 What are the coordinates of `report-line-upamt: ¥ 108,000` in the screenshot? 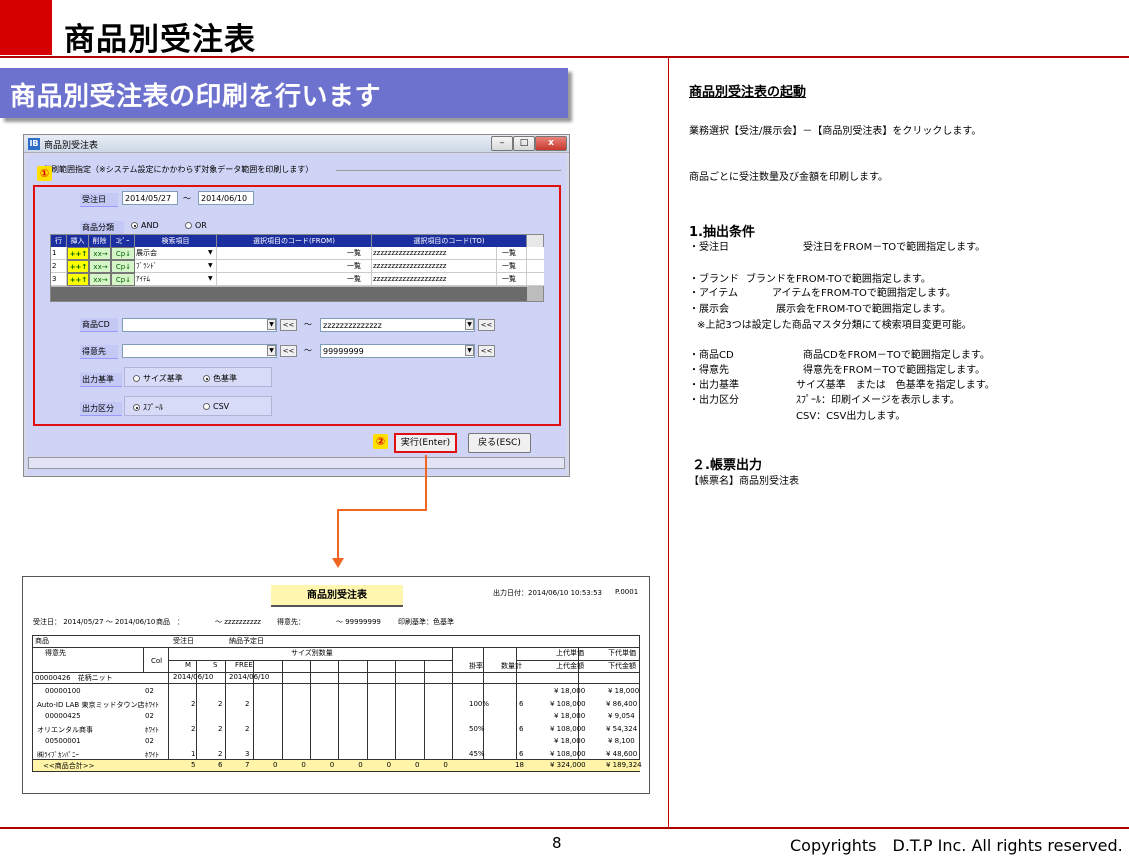 It's located at (568, 754).